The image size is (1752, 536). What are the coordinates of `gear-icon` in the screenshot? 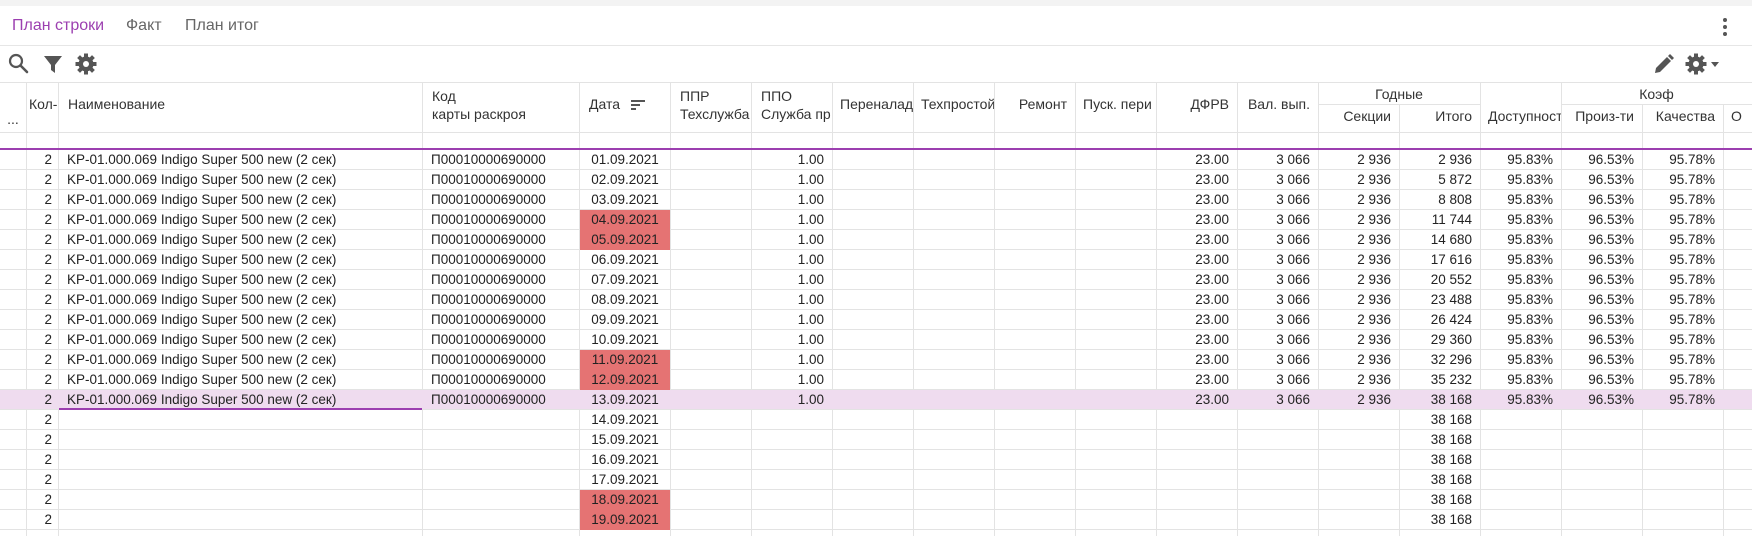 It's located at (86, 64).